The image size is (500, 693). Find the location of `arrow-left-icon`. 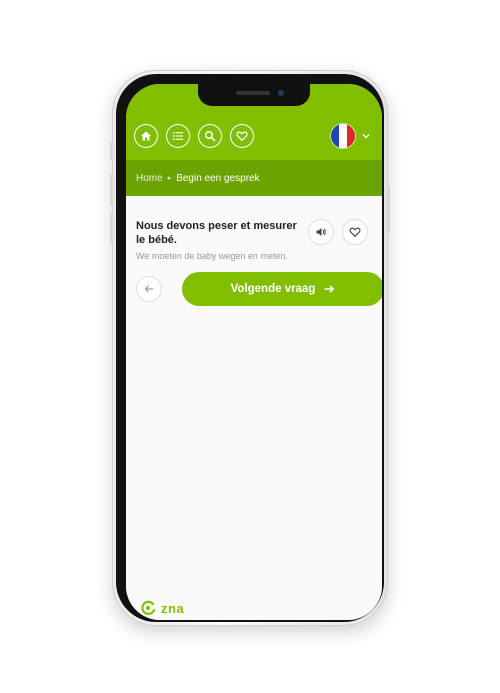

arrow-left-icon is located at coordinates (148, 289).